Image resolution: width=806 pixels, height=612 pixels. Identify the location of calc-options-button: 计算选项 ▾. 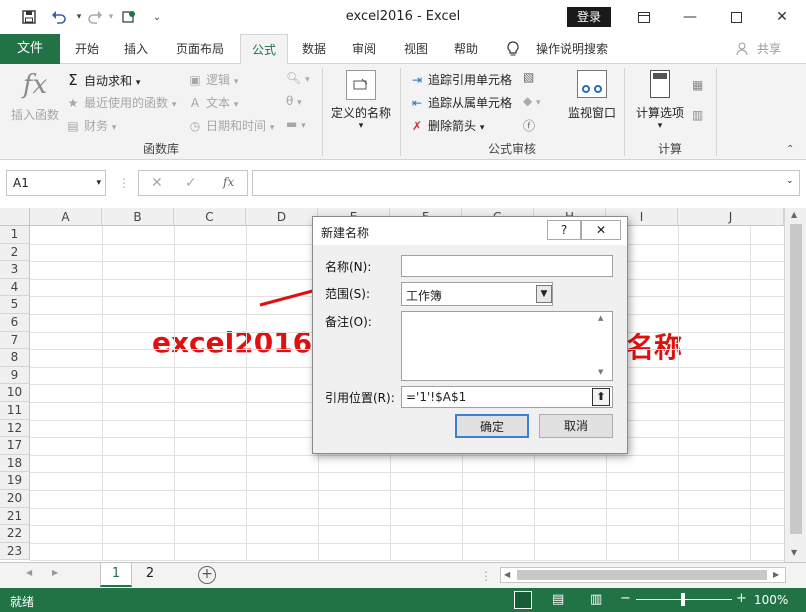
(660, 100).